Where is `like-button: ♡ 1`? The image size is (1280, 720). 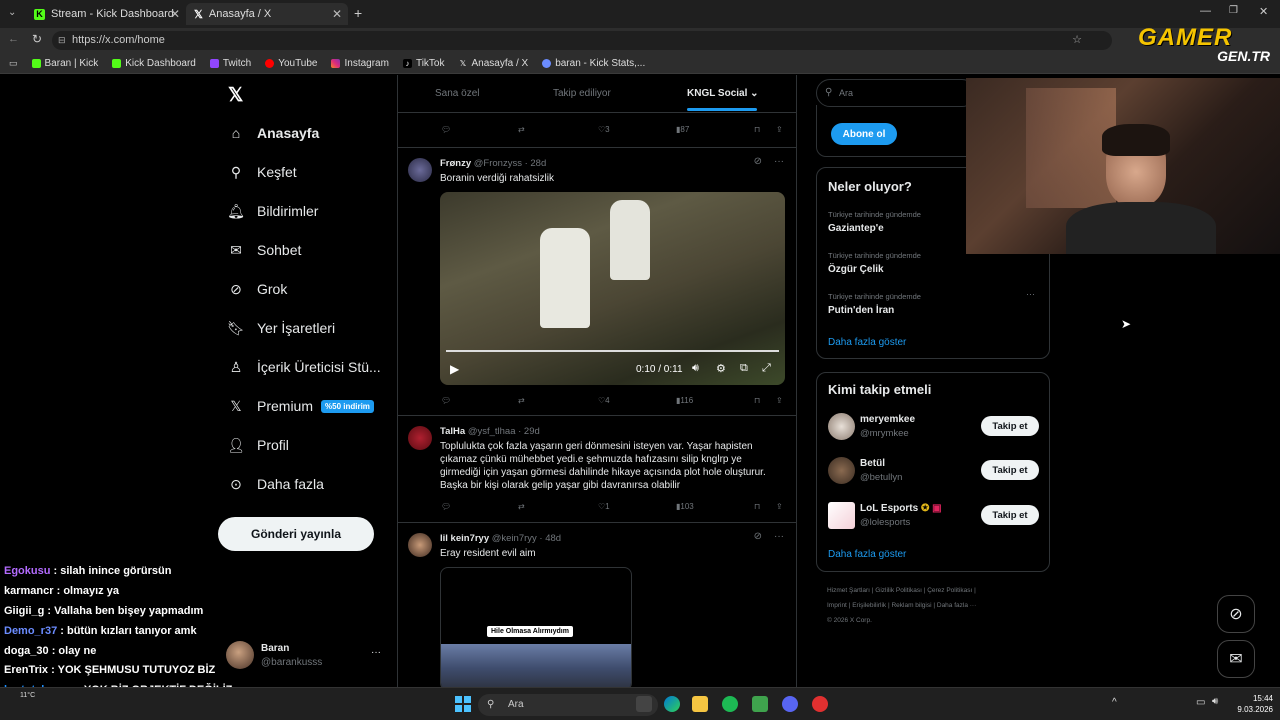
like-button: ♡ 1 is located at coordinates (604, 506).